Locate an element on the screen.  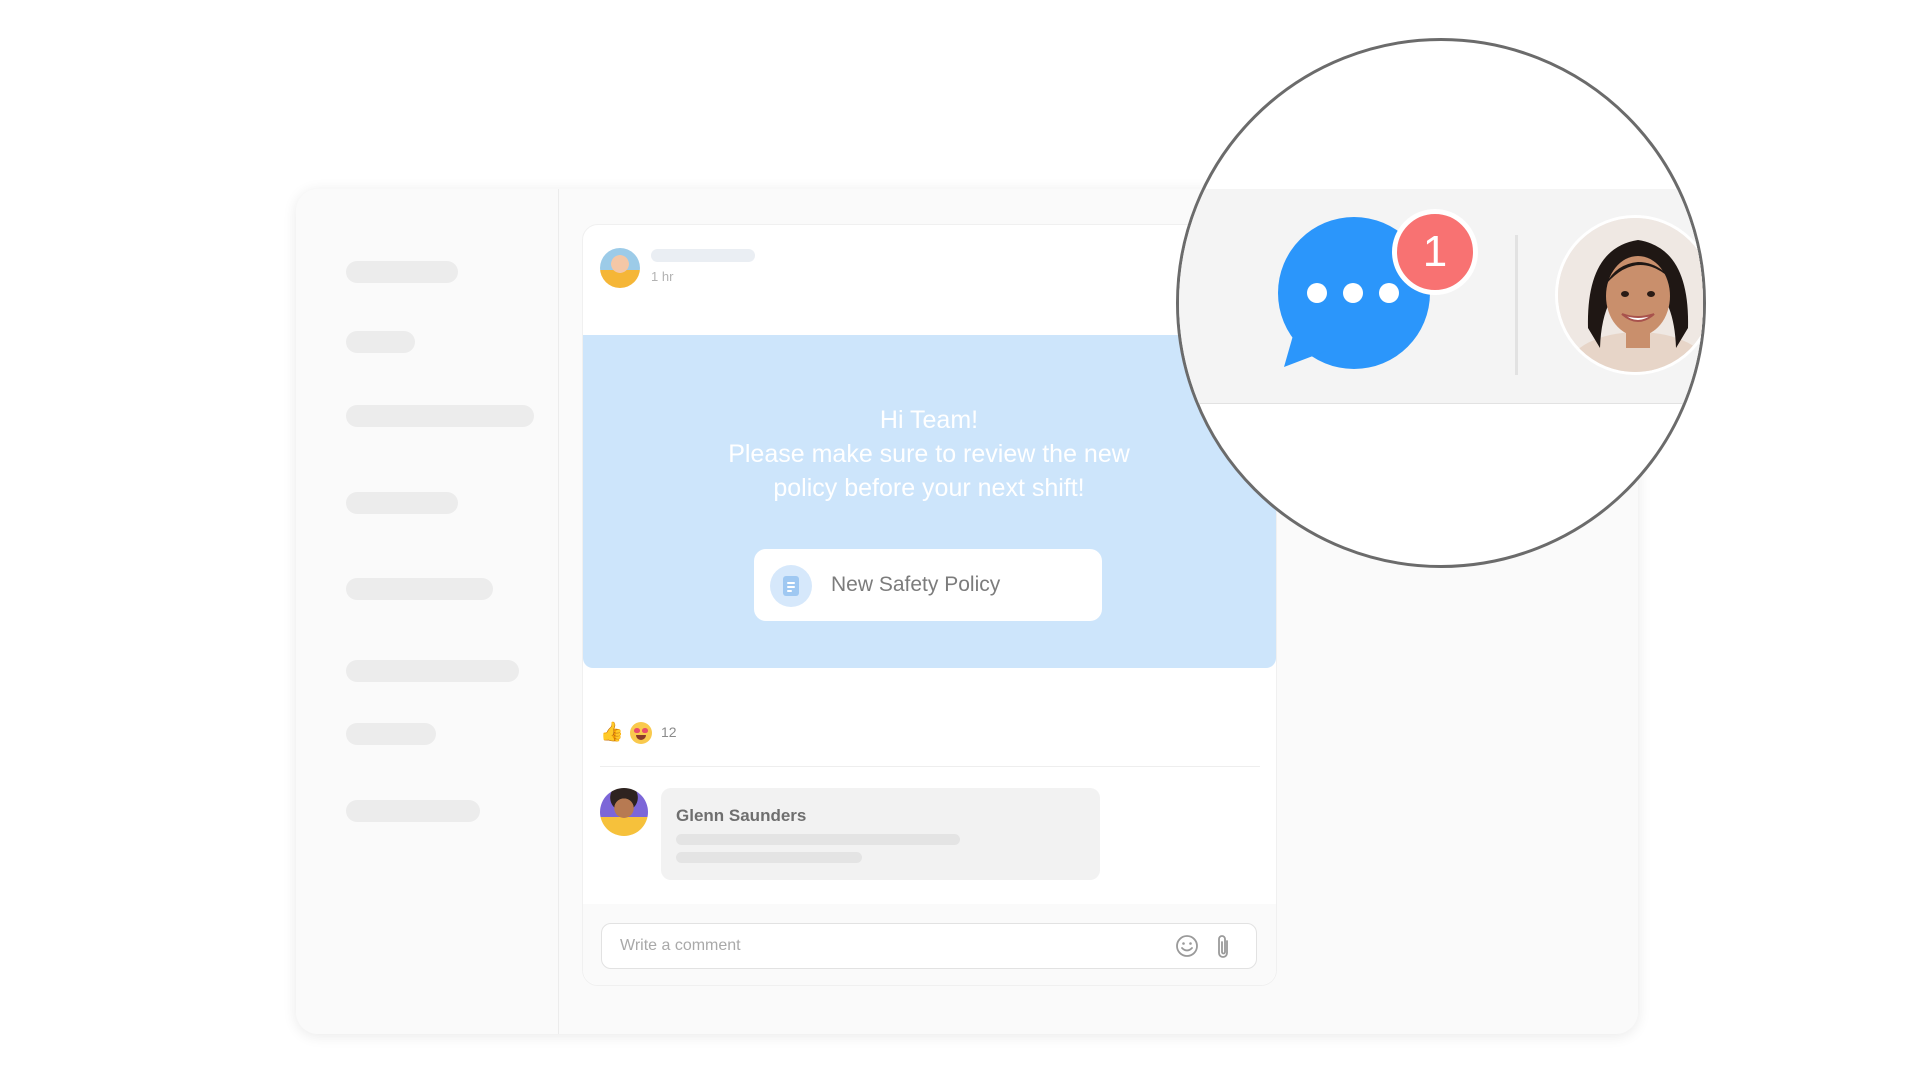
comment-bubble: Glenn Saunders is located at coordinates (880, 834).